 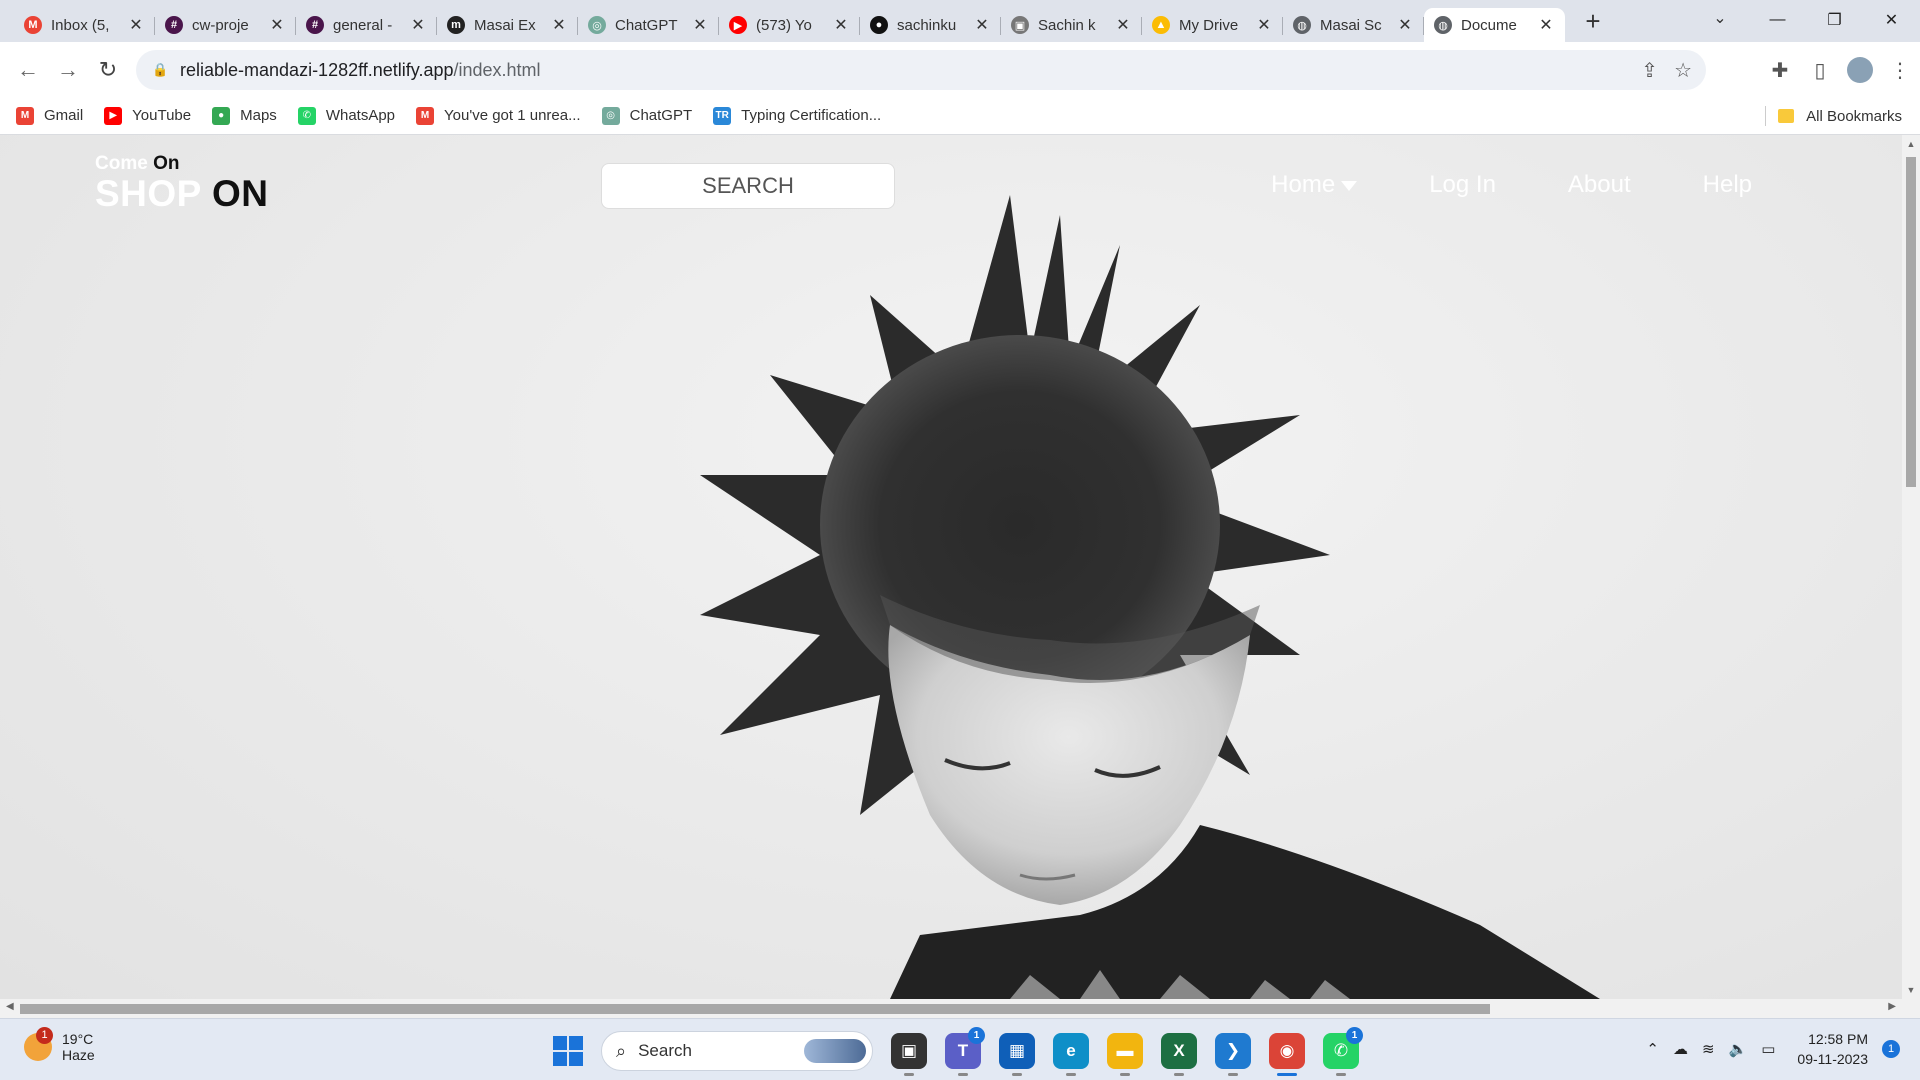 What do you see at coordinates (1593, 21) in the screenshot?
I see `new-tab-button: +` at bounding box center [1593, 21].